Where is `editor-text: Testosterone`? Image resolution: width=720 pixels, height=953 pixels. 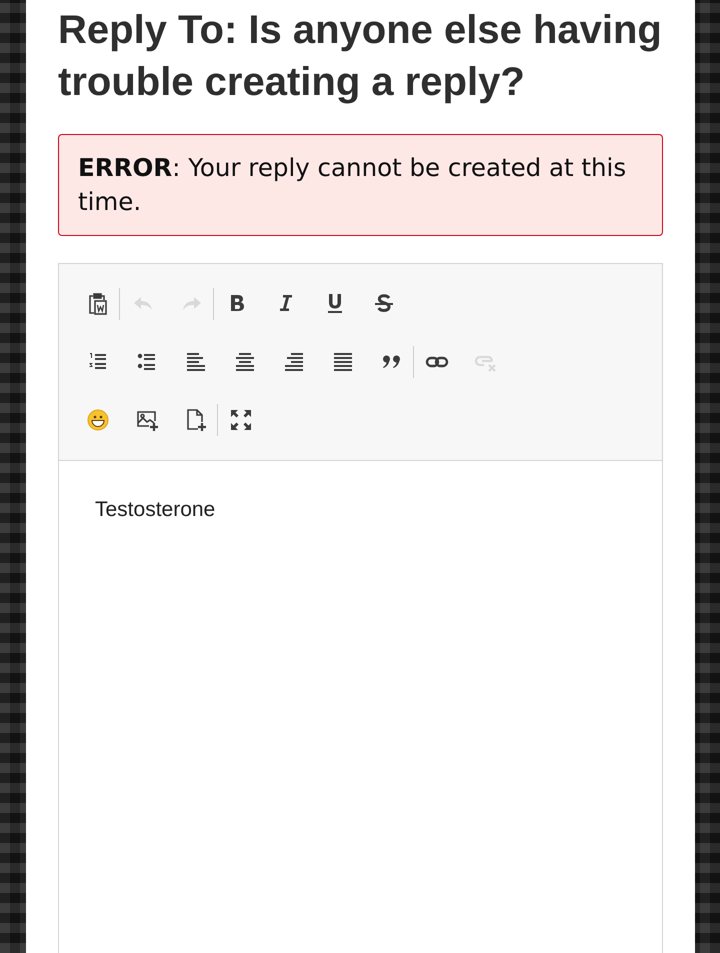
editor-text: Testosterone is located at coordinates (155, 510).